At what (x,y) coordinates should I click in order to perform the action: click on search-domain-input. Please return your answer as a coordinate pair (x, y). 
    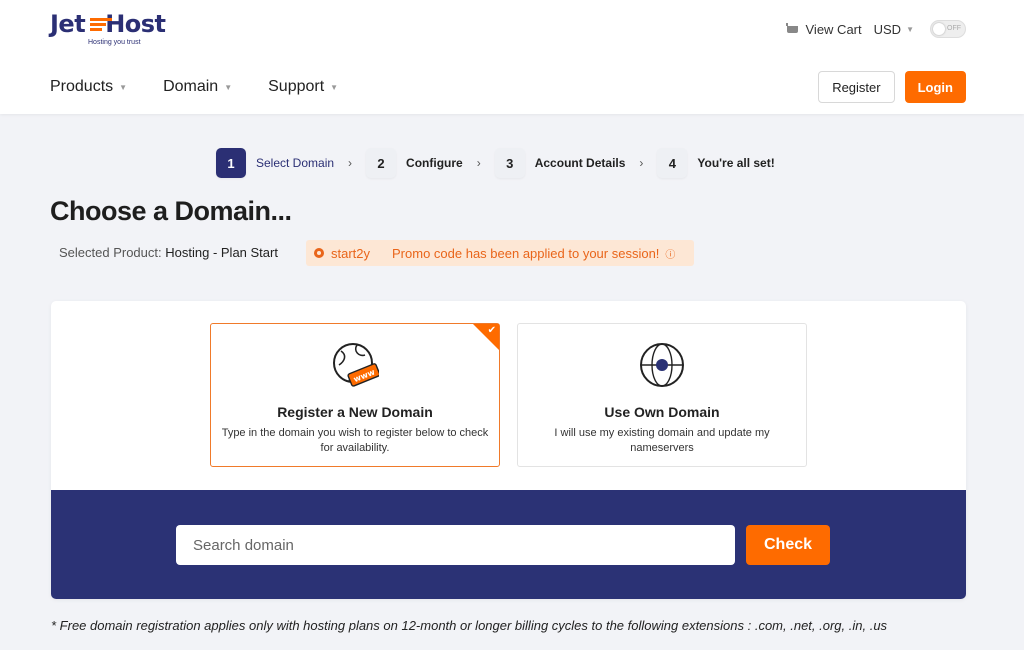
    Looking at the image, I should click on (455, 545).